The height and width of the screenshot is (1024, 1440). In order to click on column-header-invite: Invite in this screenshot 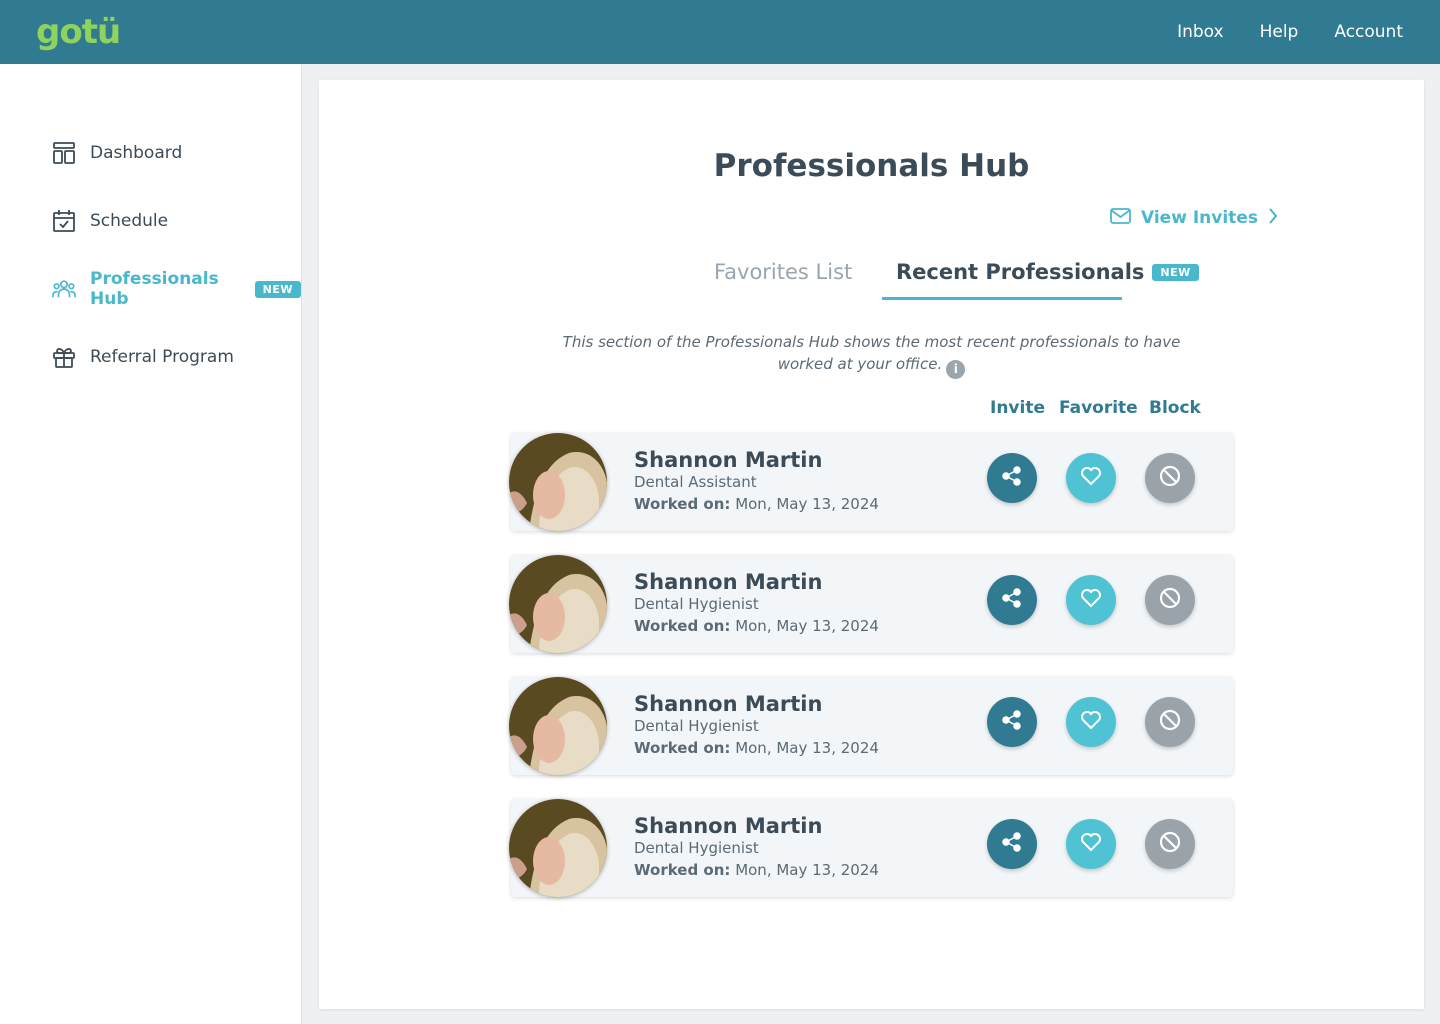, I will do `click(1017, 408)`.